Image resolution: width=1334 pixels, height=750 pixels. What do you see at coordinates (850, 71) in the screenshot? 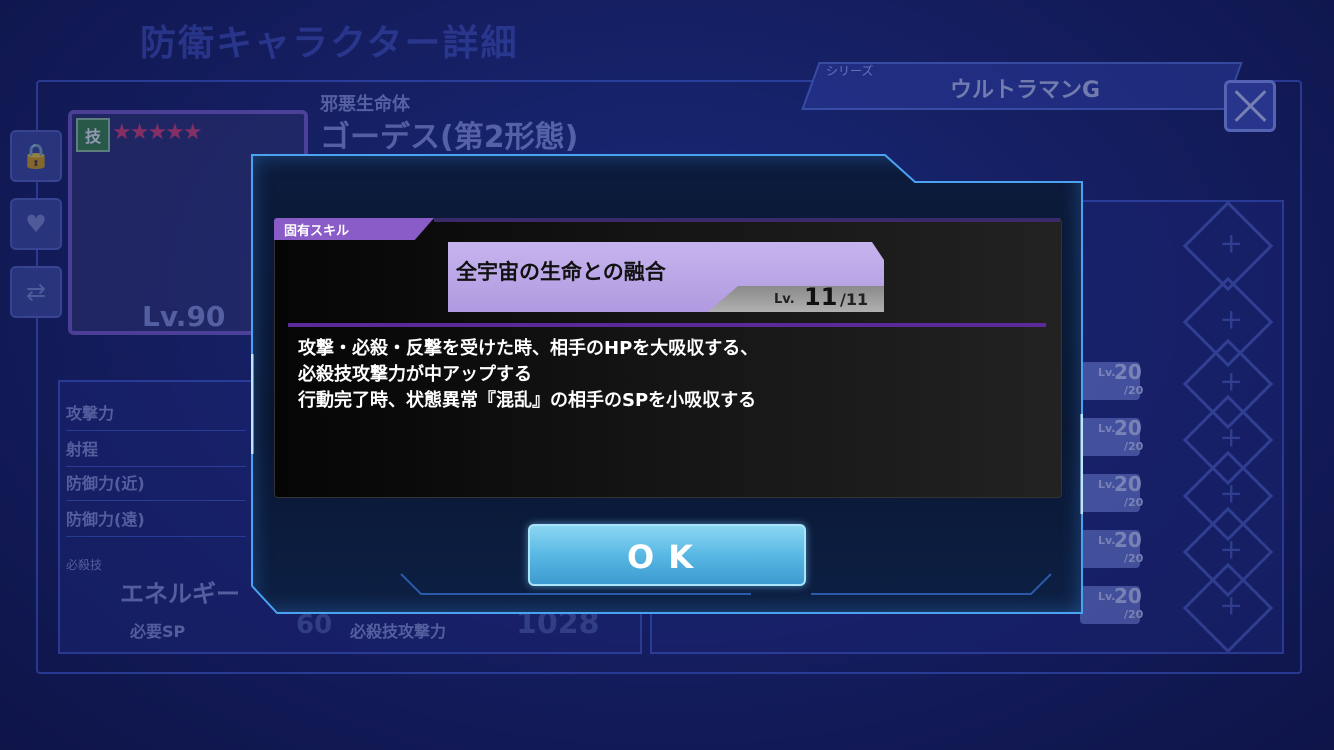
I see `series-label: シリーズ` at bounding box center [850, 71].